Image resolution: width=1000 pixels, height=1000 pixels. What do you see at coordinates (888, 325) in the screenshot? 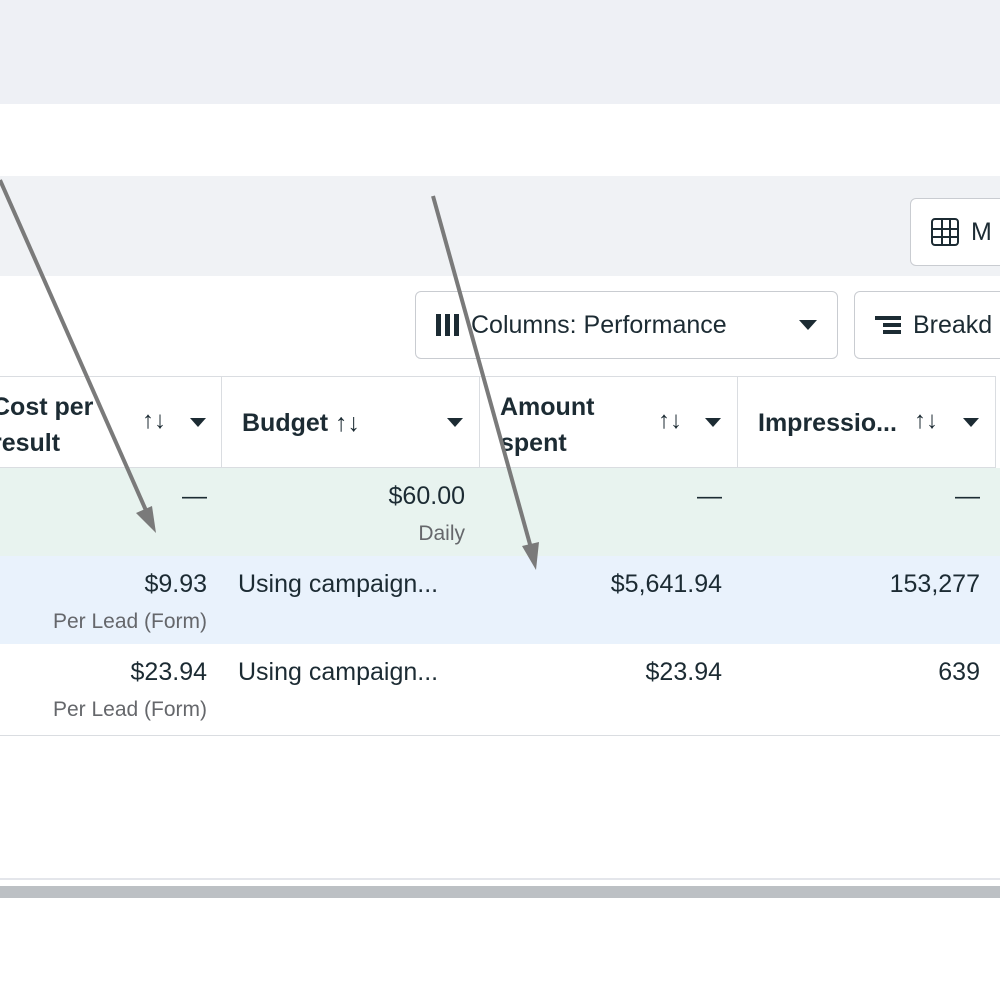
I see `breakdown-icon` at bounding box center [888, 325].